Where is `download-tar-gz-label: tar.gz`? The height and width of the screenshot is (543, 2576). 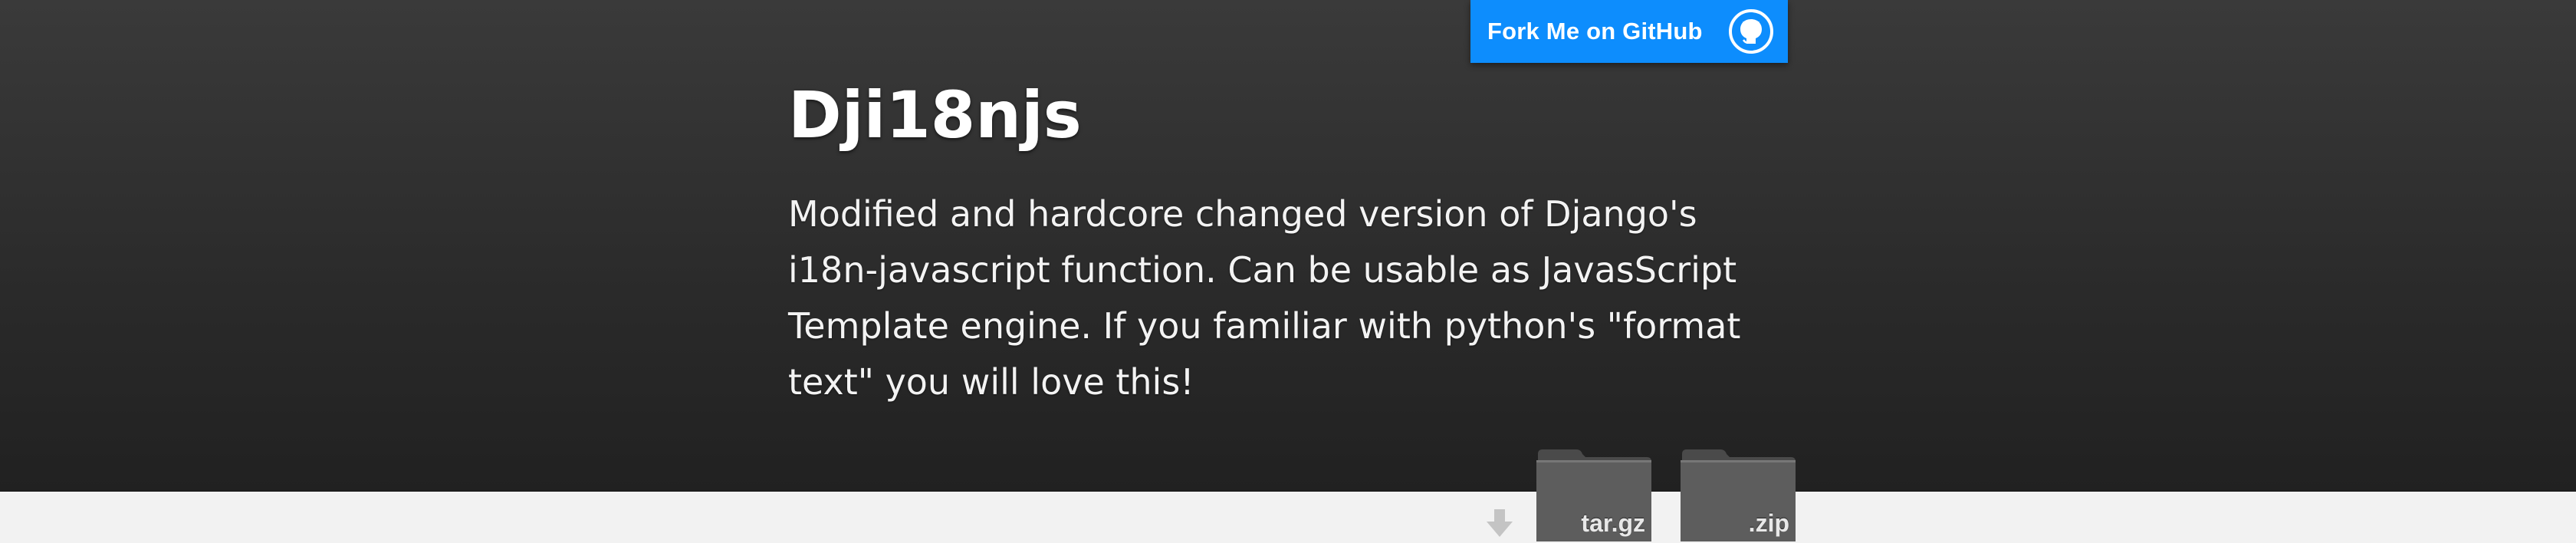
download-tar-gz-label: tar.gz is located at coordinates (1613, 523).